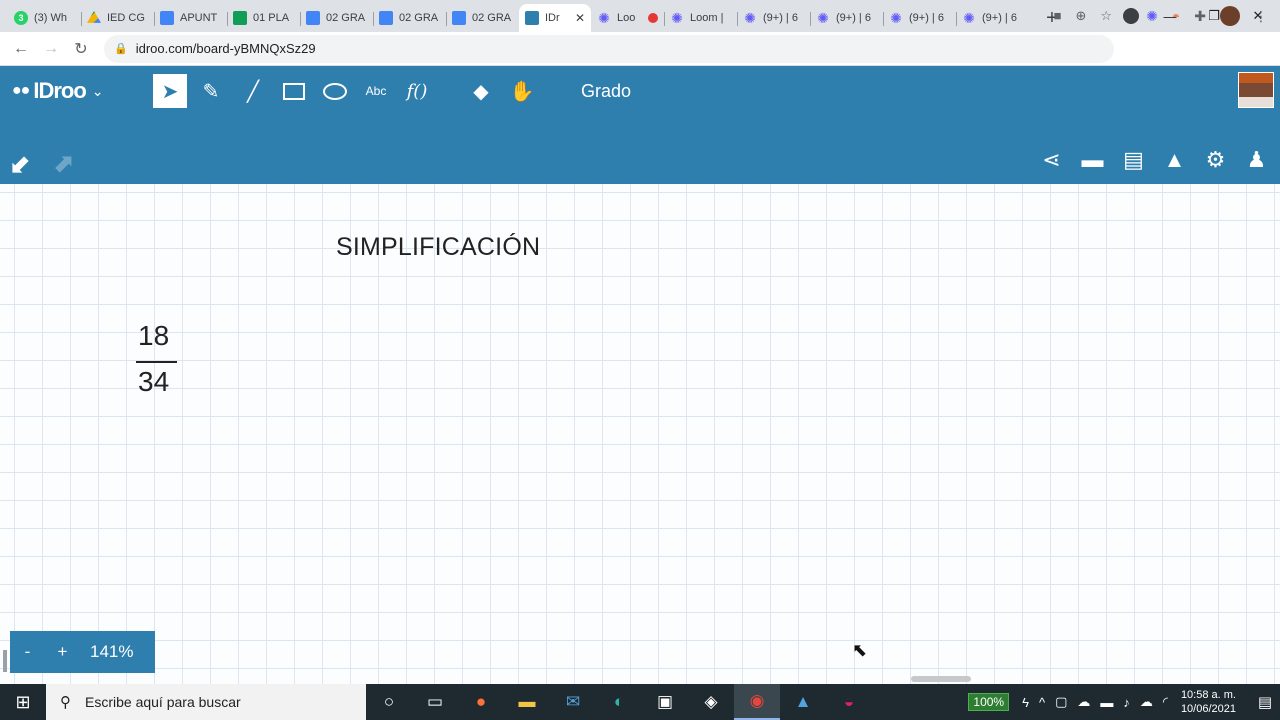 The width and height of the screenshot is (1280, 720). Describe the element at coordinates (527, 702) in the screenshot. I see `file-explorer-icon: ▬` at that location.